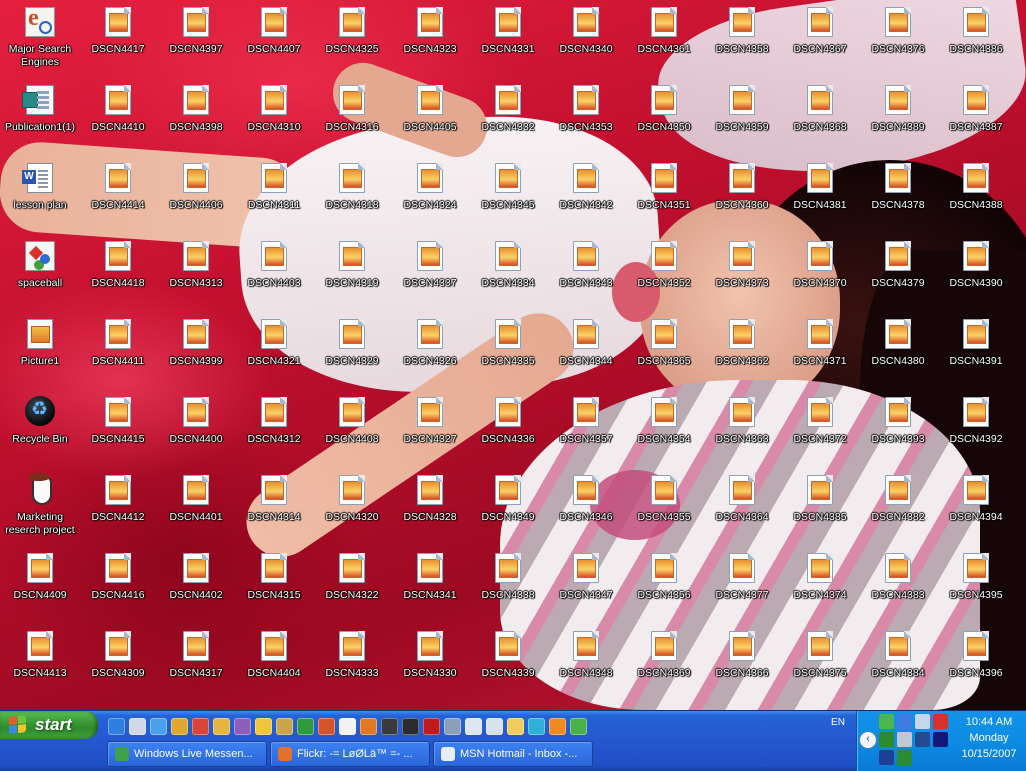 The height and width of the screenshot is (771, 1026). I want to click on plane-icon, so click(494, 726).